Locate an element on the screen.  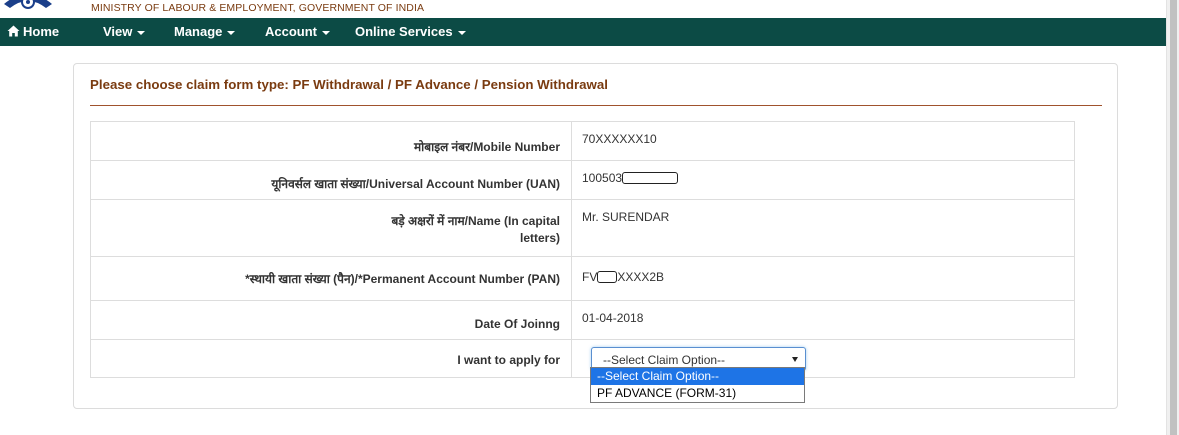
pan-value-prefix: FV is located at coordinates (590, 277).